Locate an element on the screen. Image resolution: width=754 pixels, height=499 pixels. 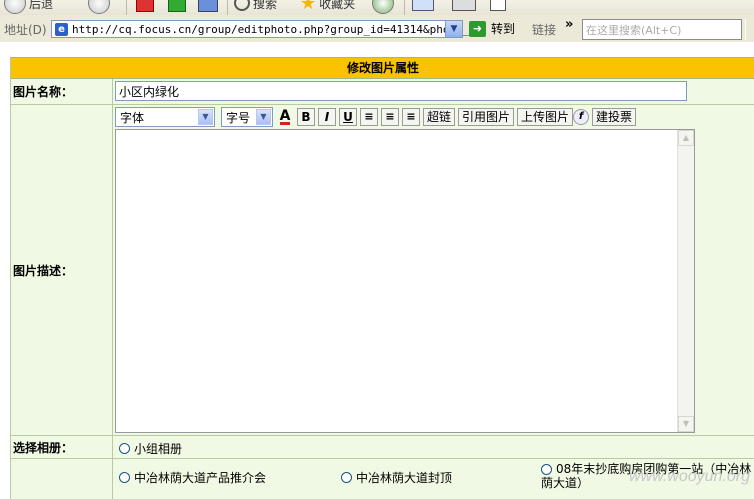
name-row: 图片名称： 小区内绿化 is located at coordinates (382, 92).